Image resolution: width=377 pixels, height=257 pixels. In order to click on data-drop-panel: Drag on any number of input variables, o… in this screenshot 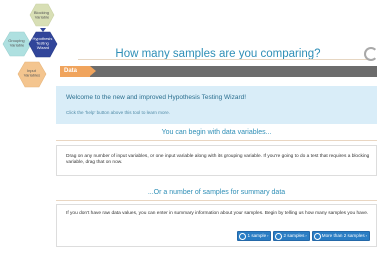, I will do `click(216, 160)`.